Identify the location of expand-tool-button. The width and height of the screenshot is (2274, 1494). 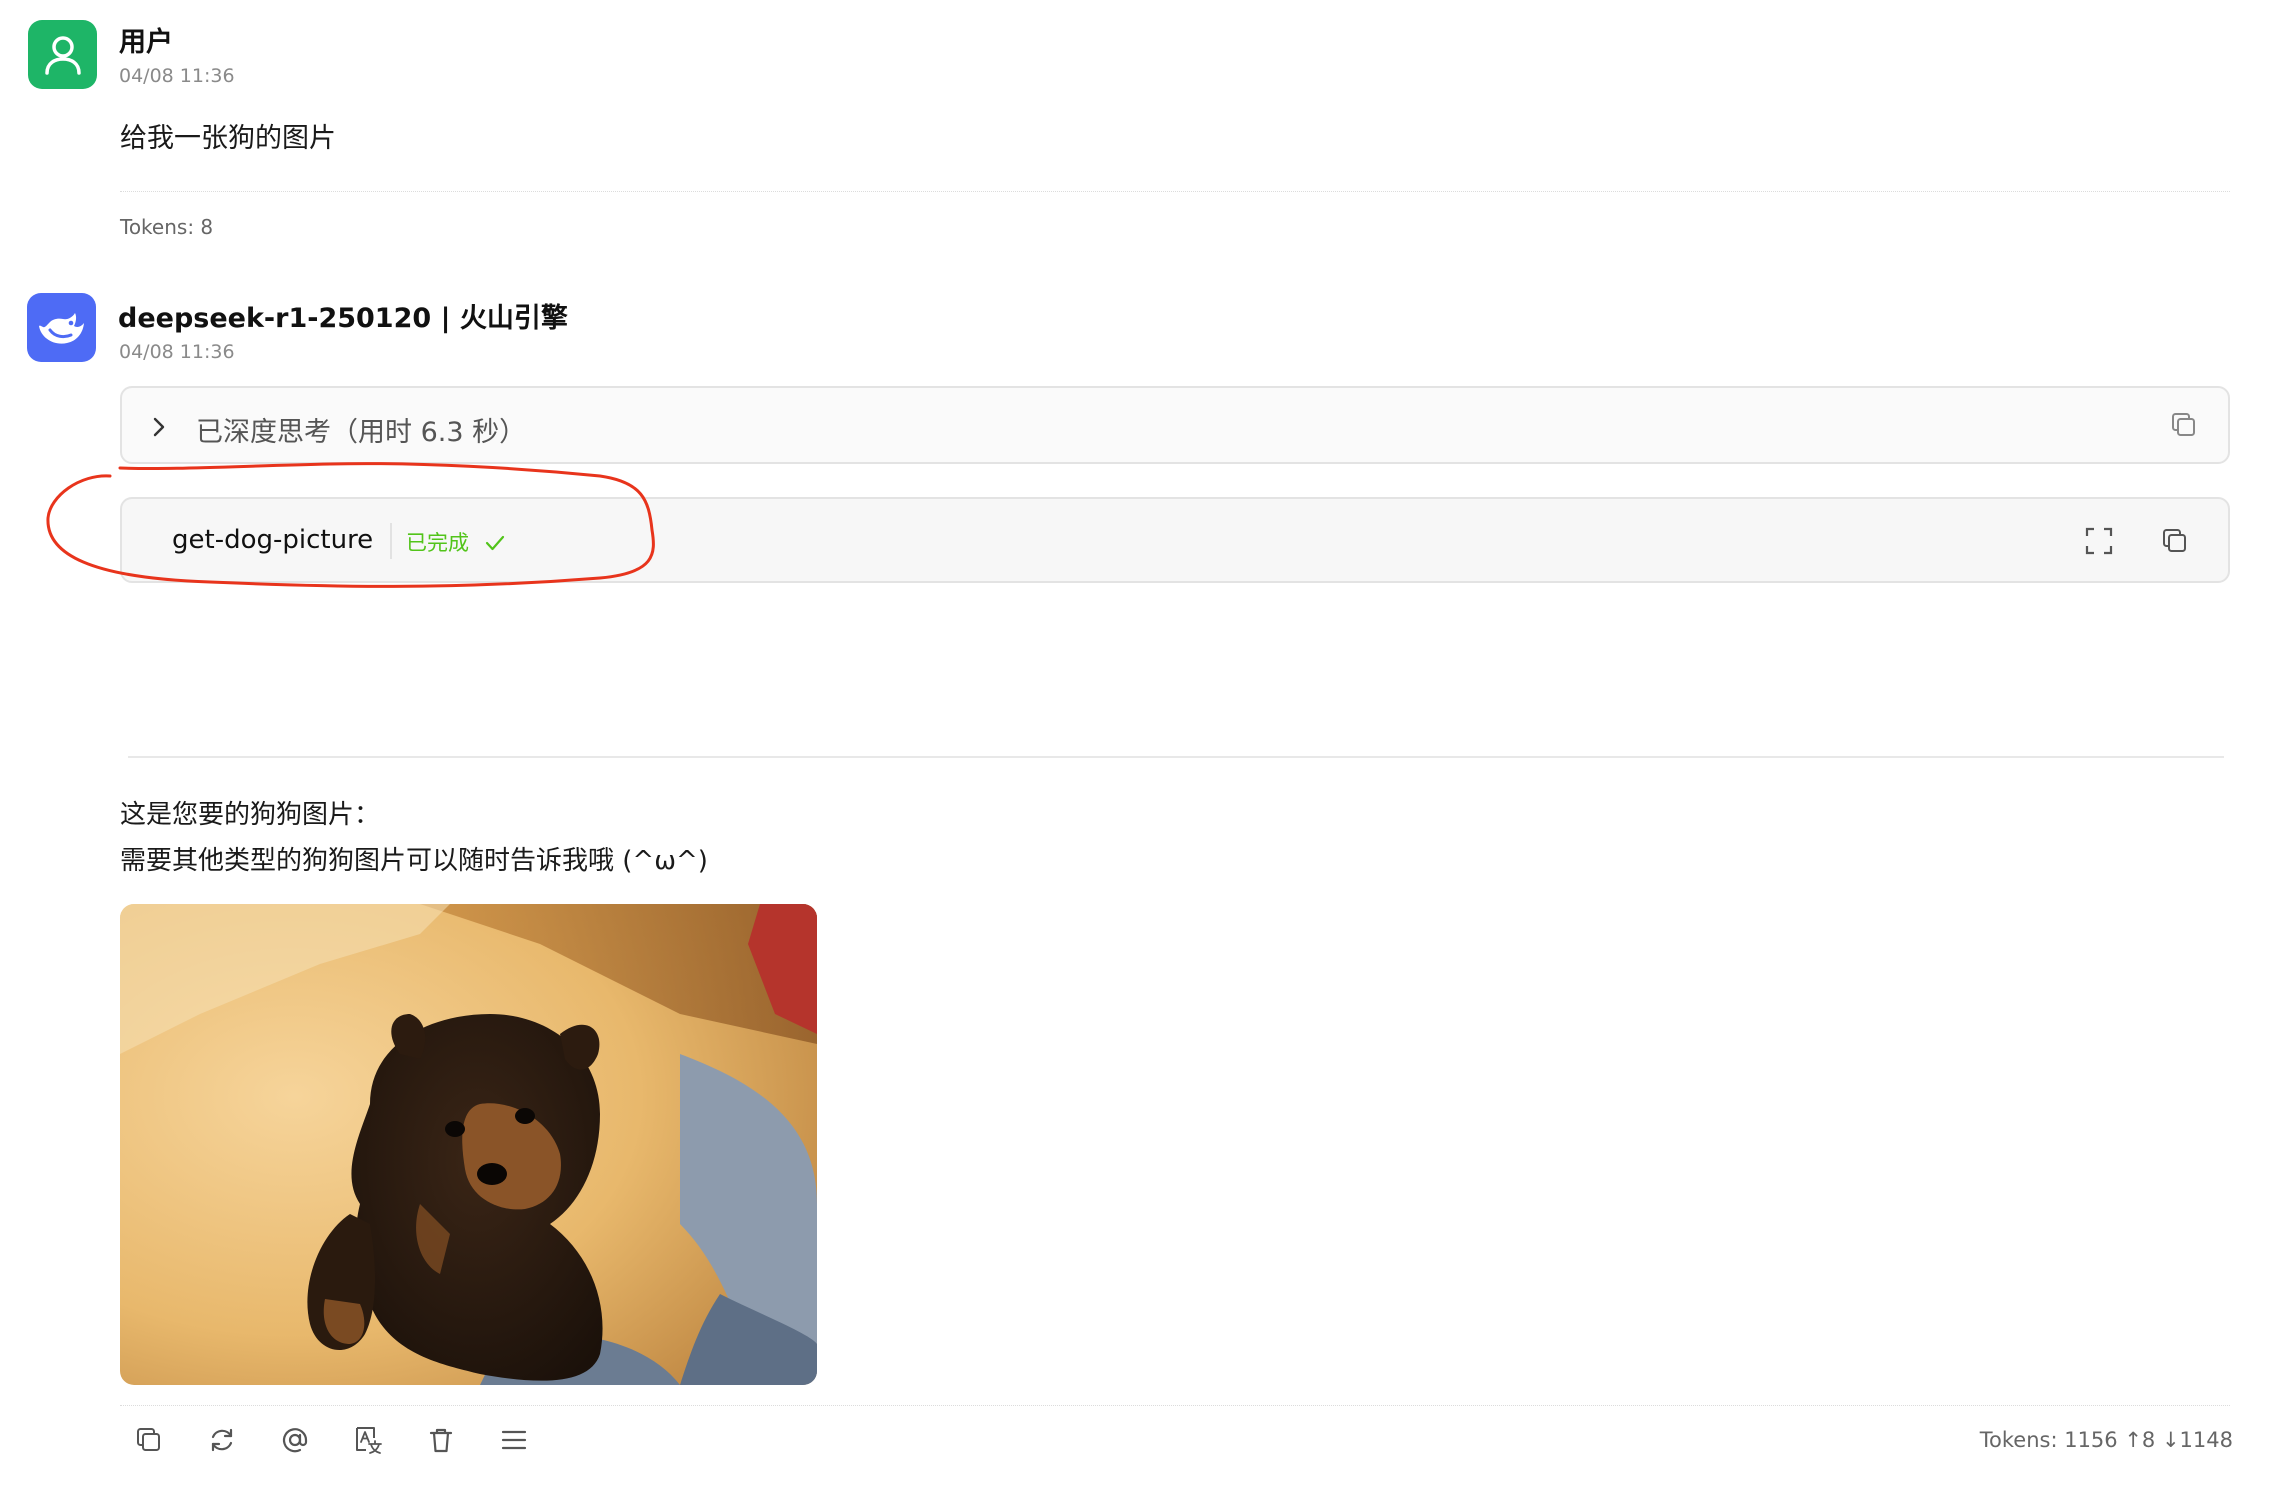
(2099, 541).